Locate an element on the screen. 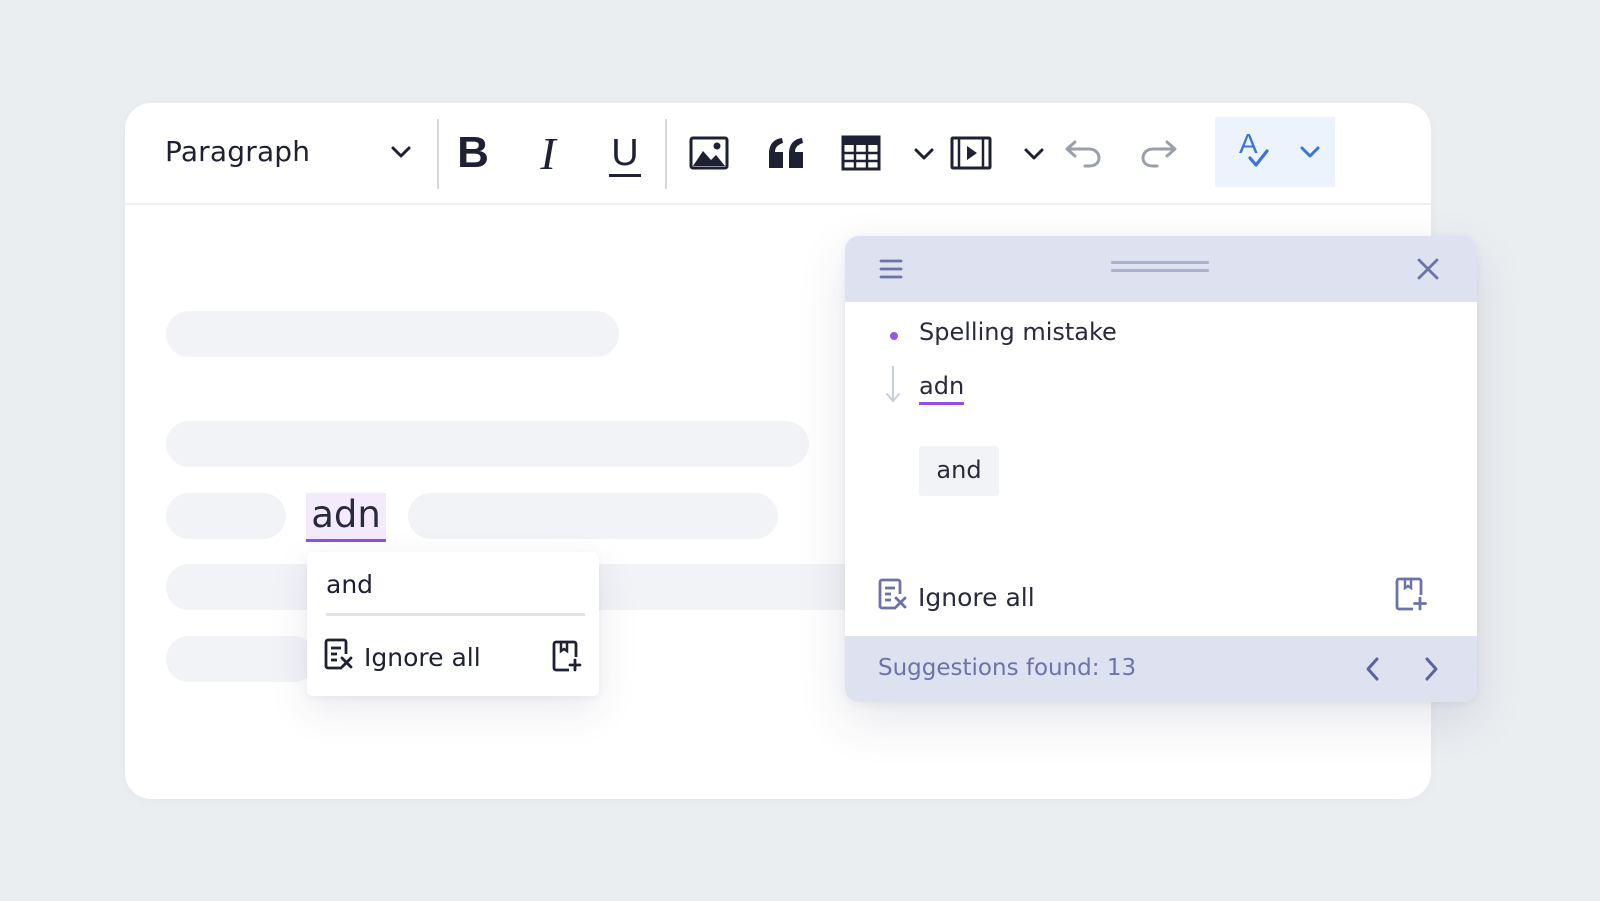 This screenshot has width=1600, height=901. quote-icon is located at coordinates (787, 153).